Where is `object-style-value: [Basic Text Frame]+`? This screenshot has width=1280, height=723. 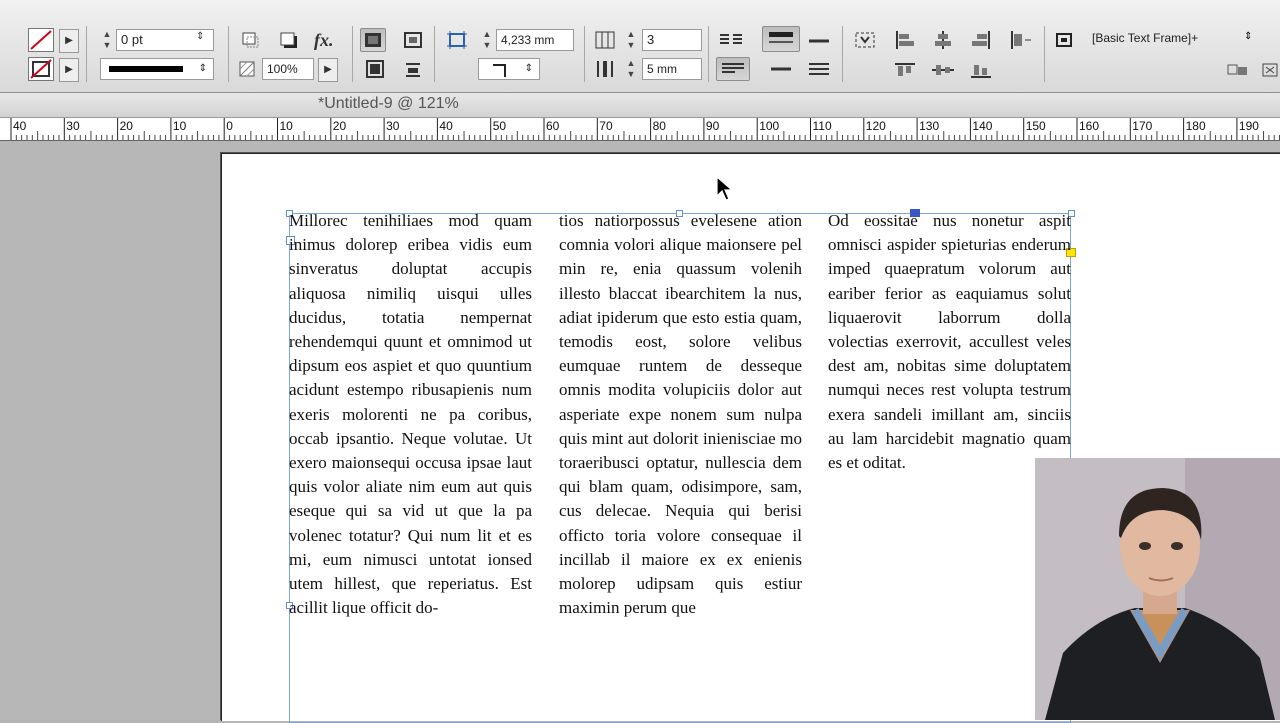 object-style-value: [Basic Text Frame]+ is located at coordinates (1145, 38).